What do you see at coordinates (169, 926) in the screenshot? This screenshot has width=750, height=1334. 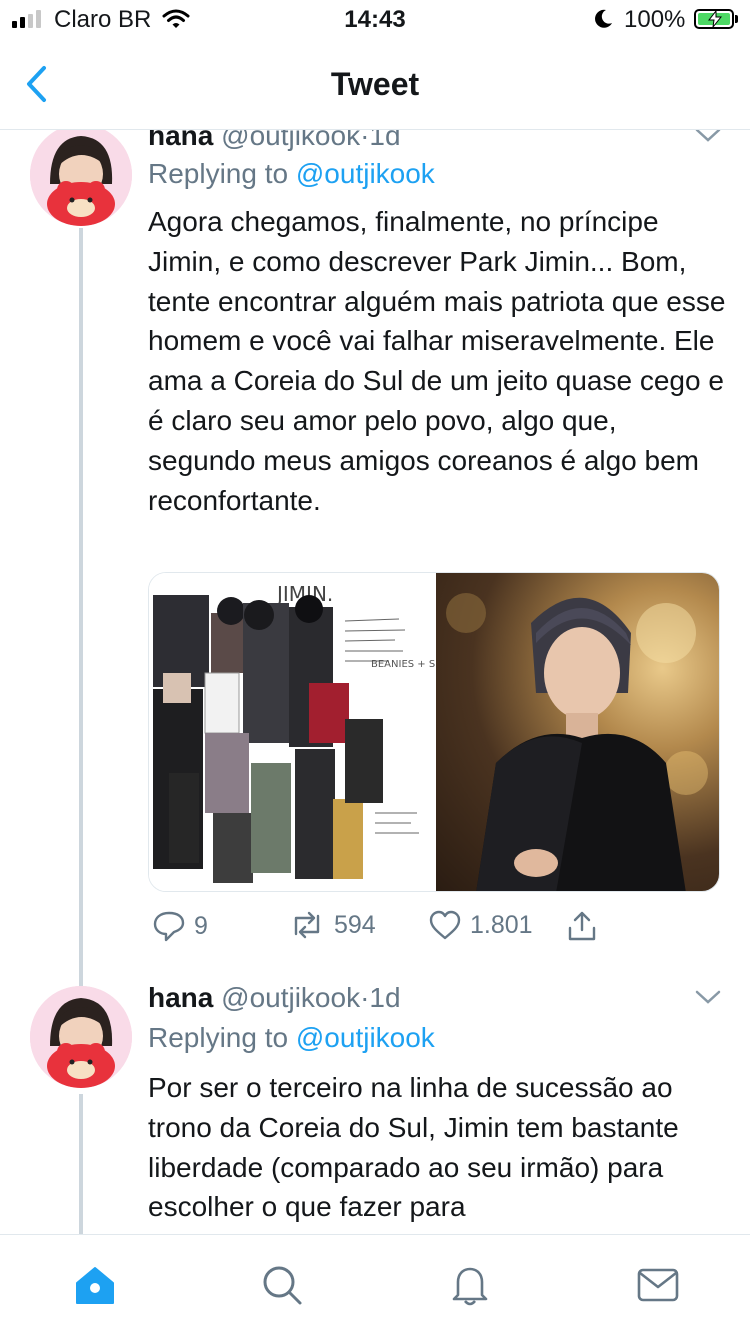 I see `reply-icon` at bounding box center [169, 926].